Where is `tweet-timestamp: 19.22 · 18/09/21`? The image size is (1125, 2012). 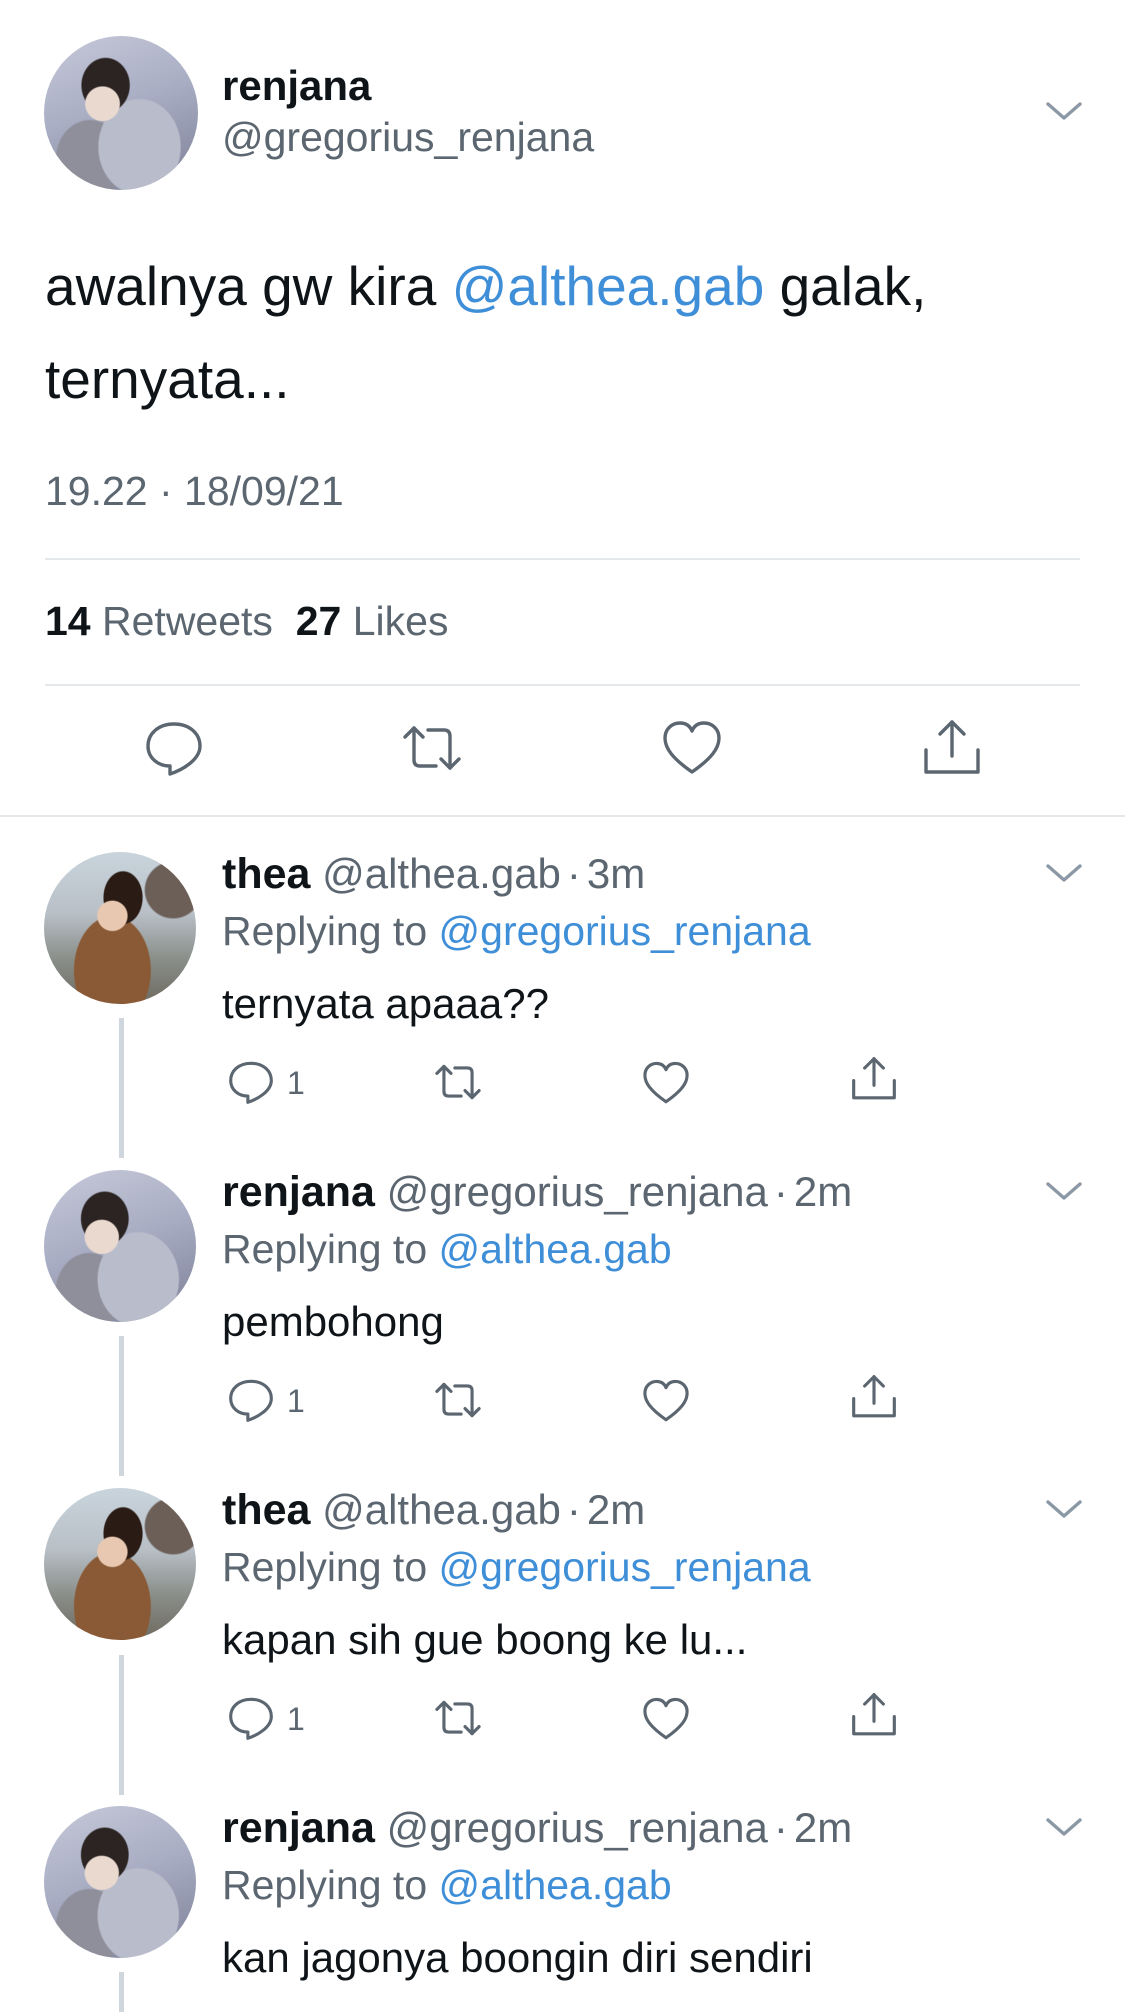
tweet-timestamp: 19.22 · 18/09/21 is located at coordinates (194, 491).